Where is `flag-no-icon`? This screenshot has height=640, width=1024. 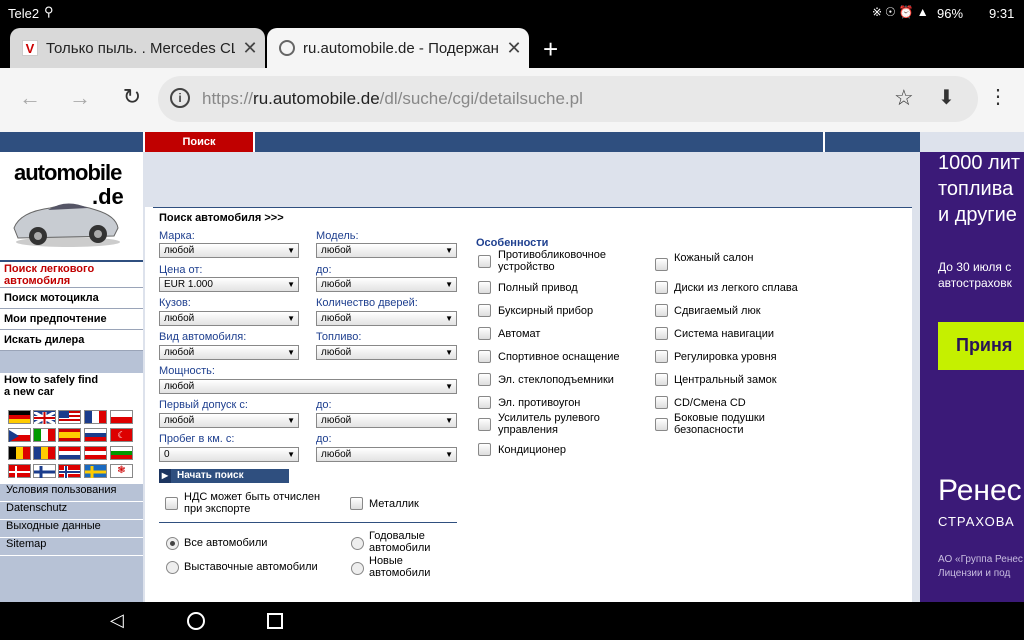
flag-no-icon is located at coordinates (69, 471).